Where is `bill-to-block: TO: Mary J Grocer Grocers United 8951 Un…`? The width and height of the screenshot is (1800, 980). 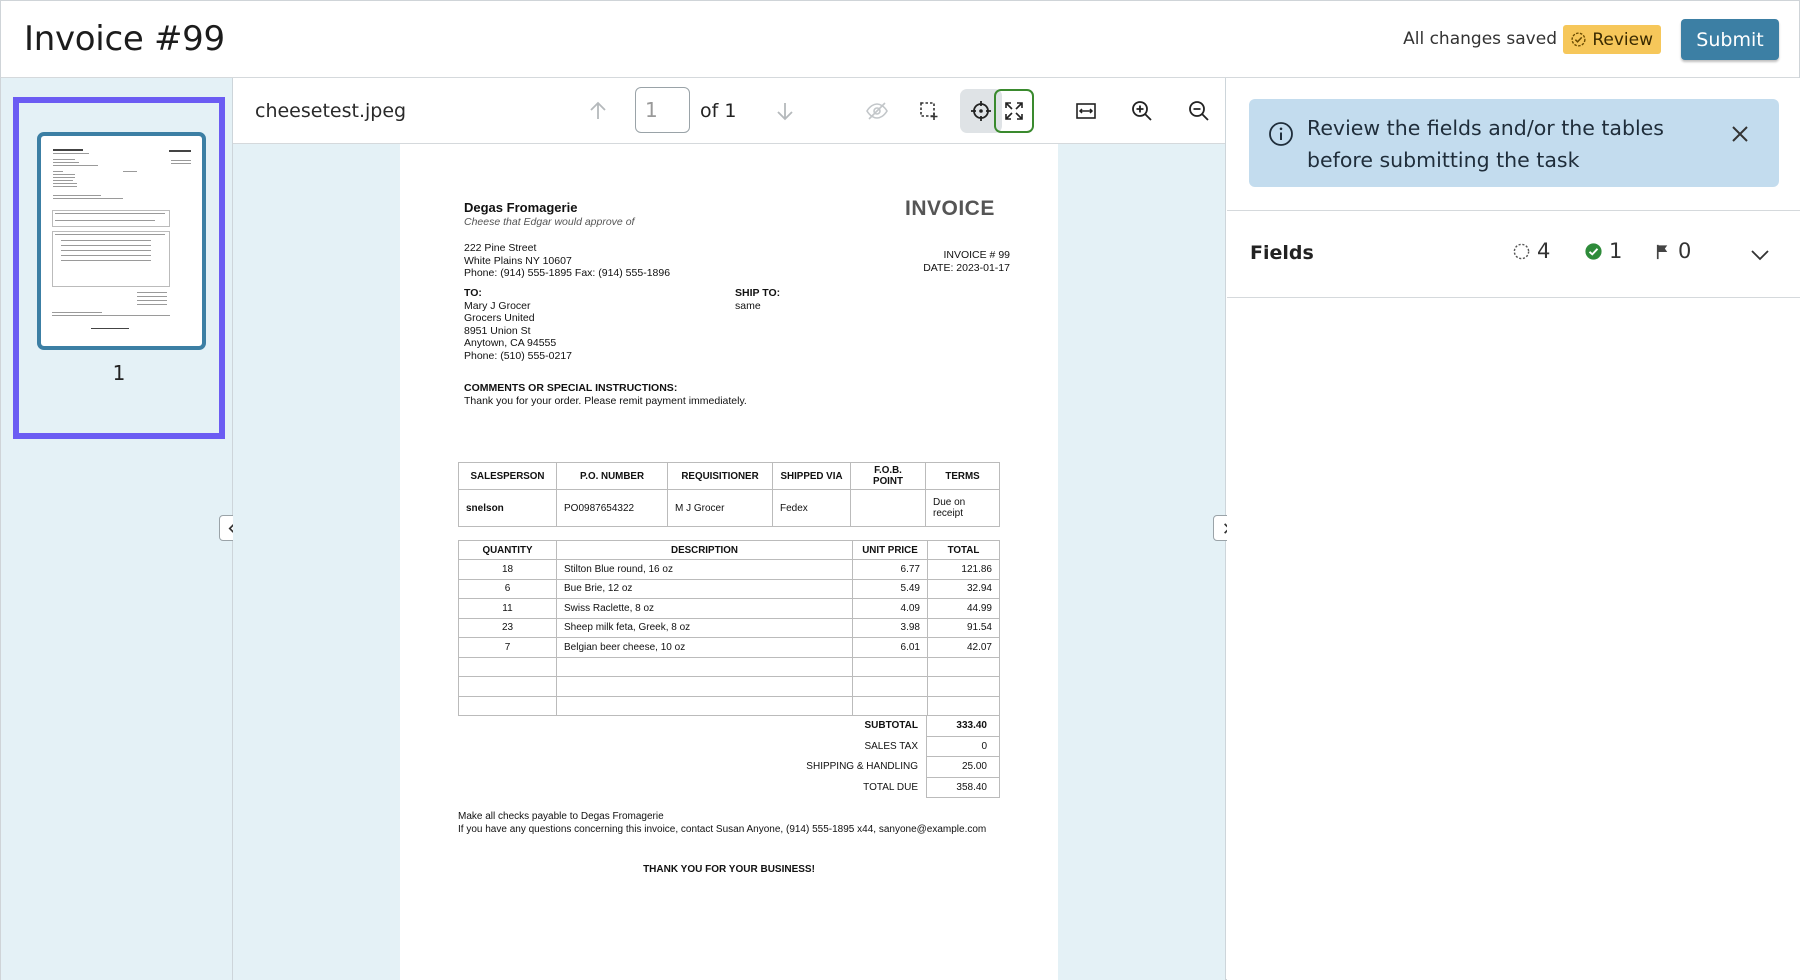 bill-to-block: TO: Mary J Grocer Grocers United 8951 Un… is located at coordinates (518, 324).